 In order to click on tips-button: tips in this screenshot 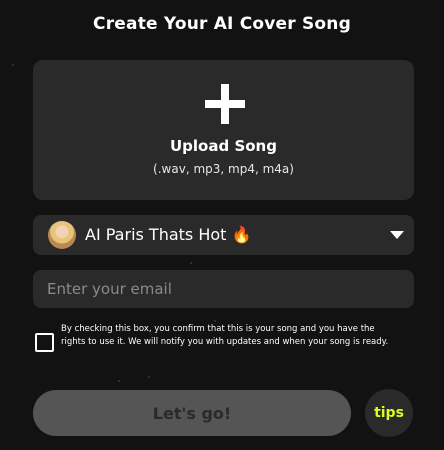, I will do `click(389, 413)`.